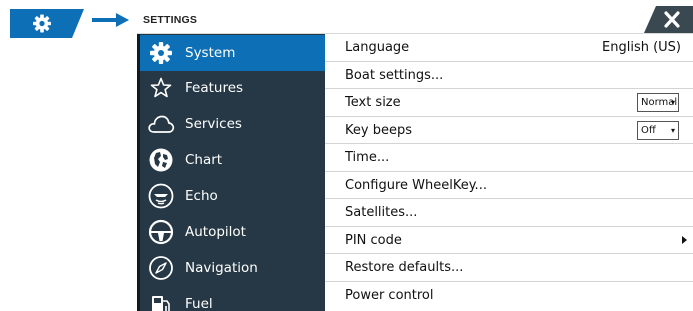  Describe the element at coordinates (204, 160) in the screenshot. I see `sidebar-item-label: Chart` at that location.